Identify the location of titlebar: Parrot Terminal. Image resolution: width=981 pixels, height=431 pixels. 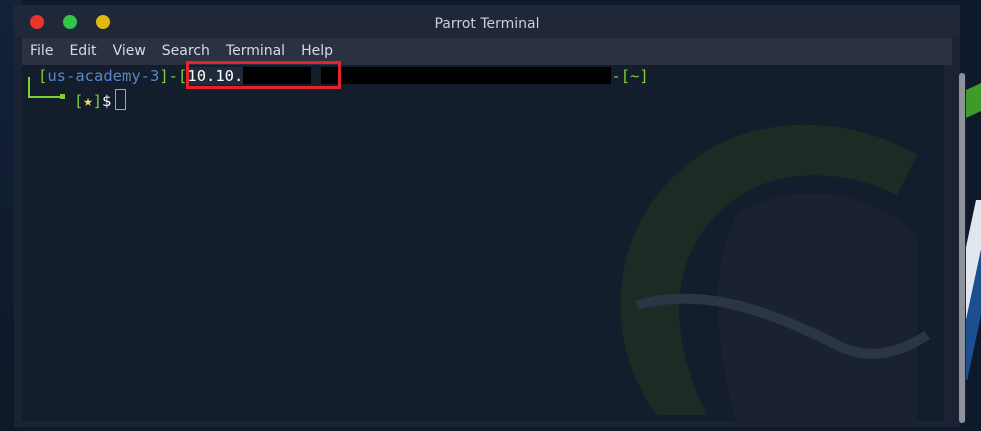
(487, 21).